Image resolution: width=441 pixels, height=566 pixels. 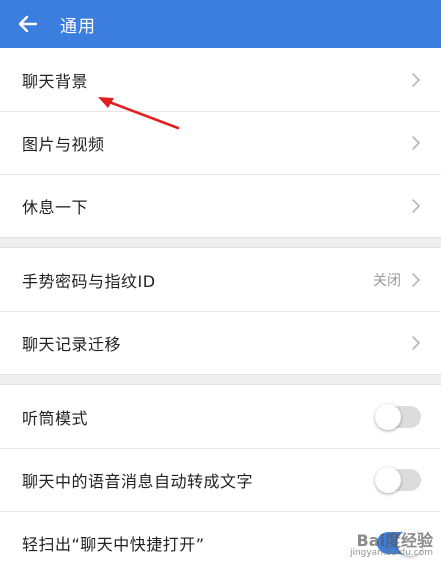 I want to click on settings-row: 图片与视频, so click(x=220, y=142).